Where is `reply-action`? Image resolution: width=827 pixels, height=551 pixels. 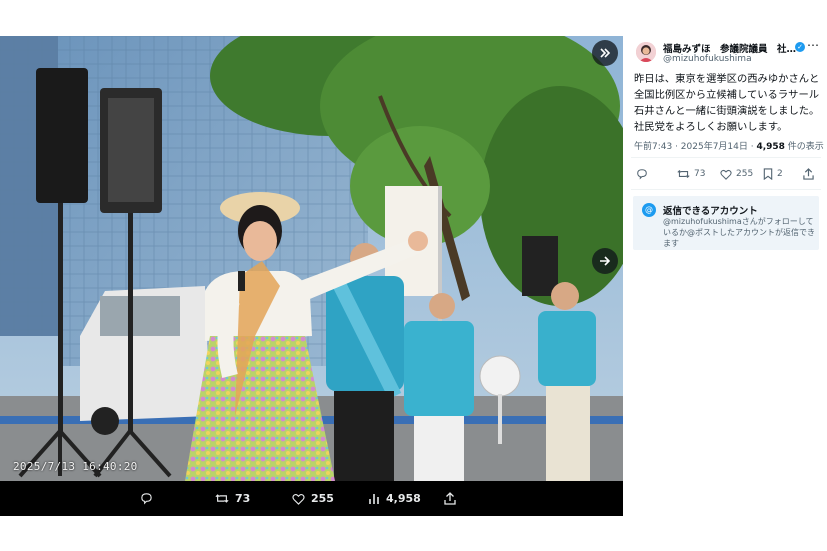
reply-action is located at coordinates (149, 498).